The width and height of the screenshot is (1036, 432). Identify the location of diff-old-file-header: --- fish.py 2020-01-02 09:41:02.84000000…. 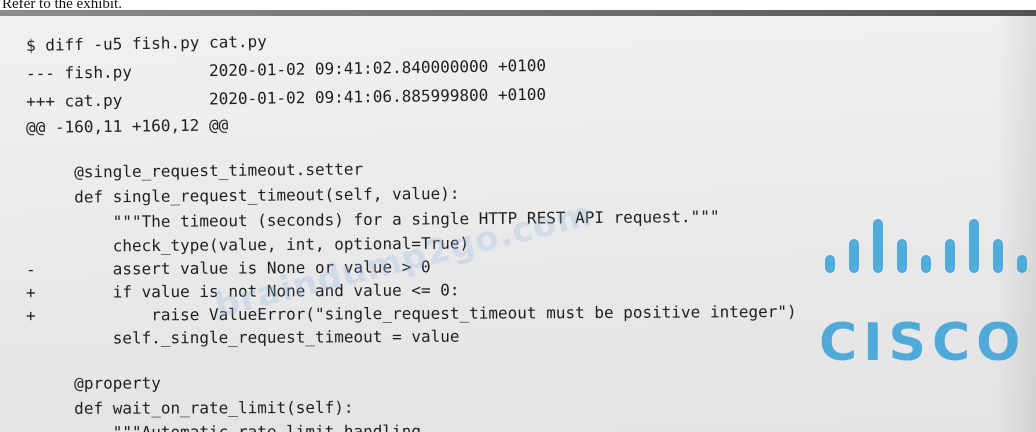
(286, 69).